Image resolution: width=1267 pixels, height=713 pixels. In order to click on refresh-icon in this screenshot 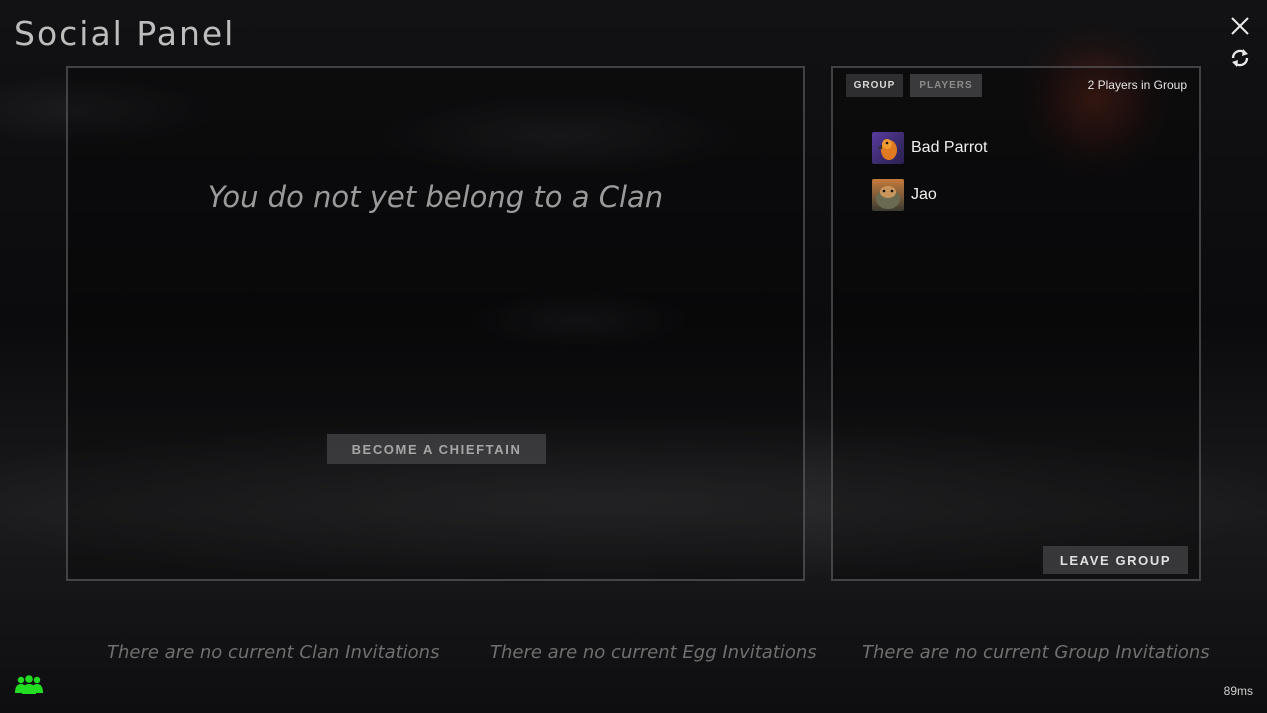, I will do `click(1240, 58)`.